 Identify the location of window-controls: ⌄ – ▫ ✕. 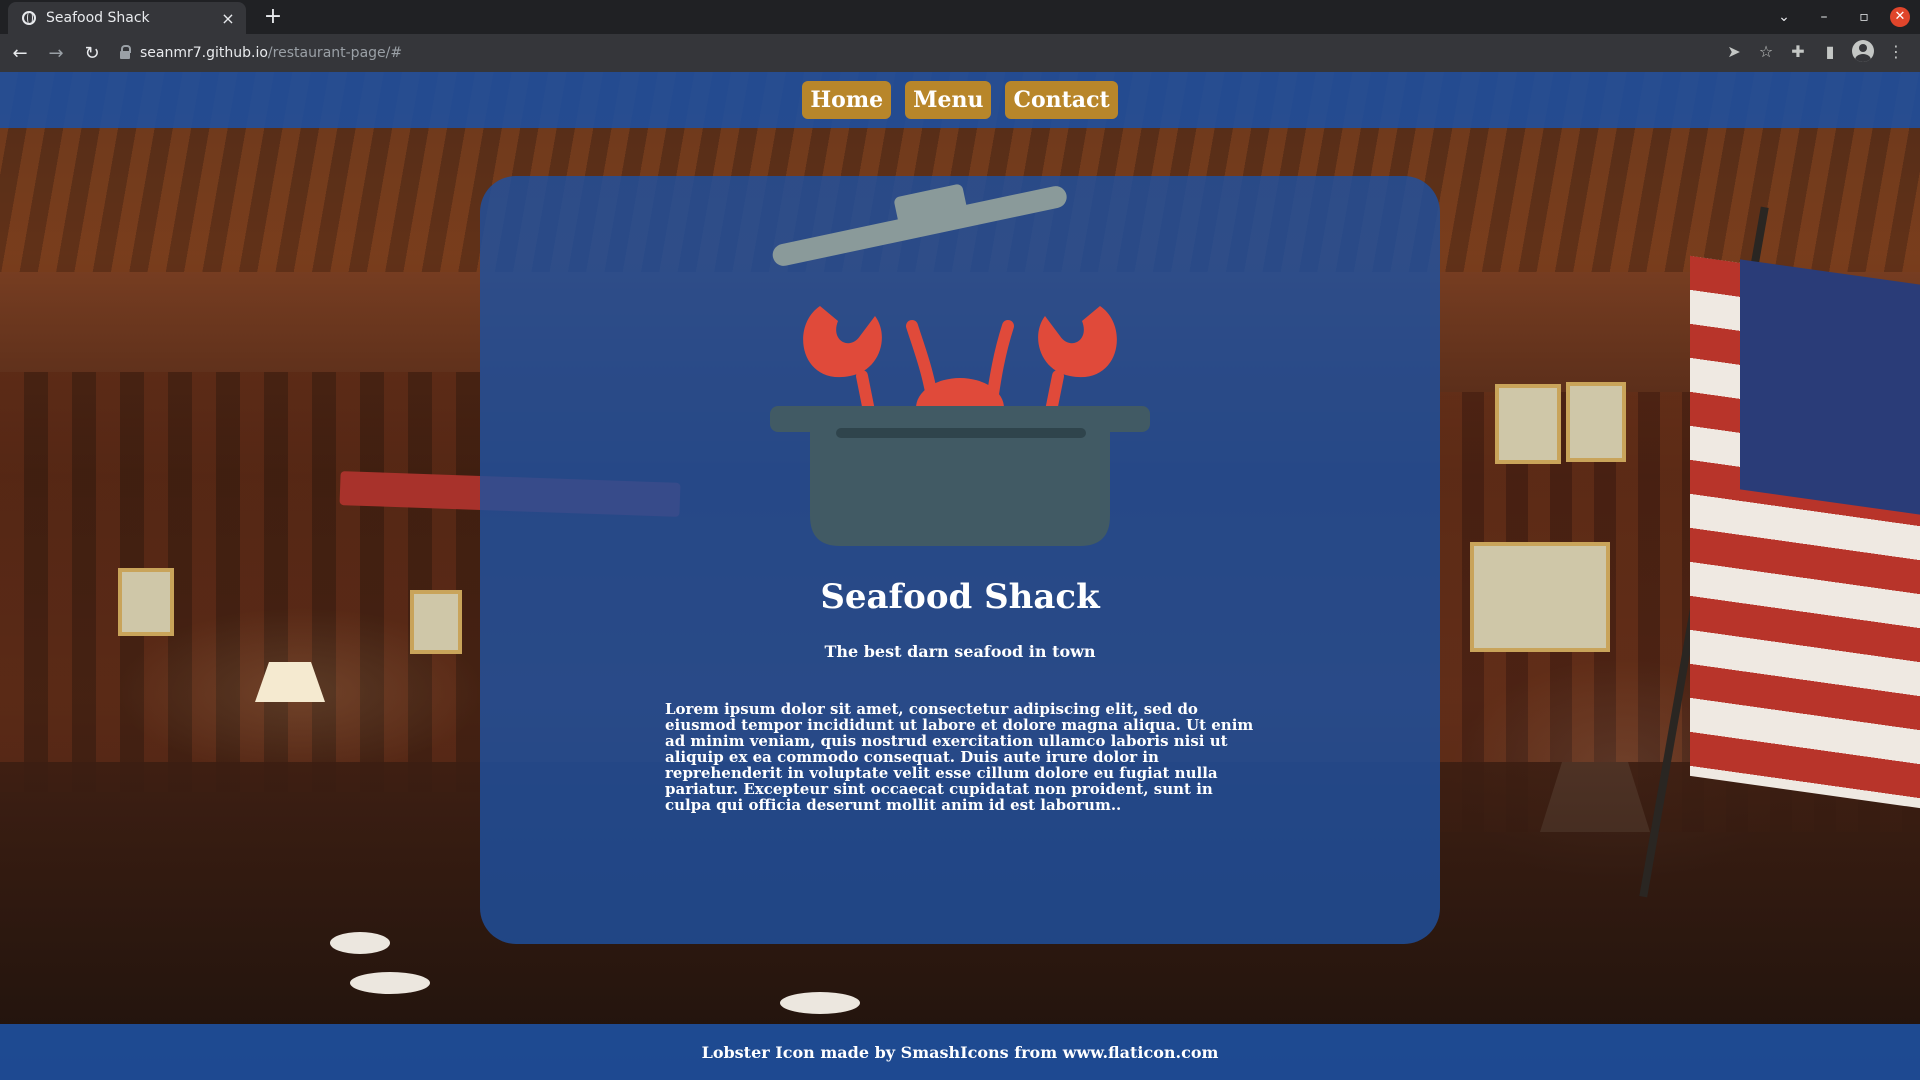
(1842, 17).